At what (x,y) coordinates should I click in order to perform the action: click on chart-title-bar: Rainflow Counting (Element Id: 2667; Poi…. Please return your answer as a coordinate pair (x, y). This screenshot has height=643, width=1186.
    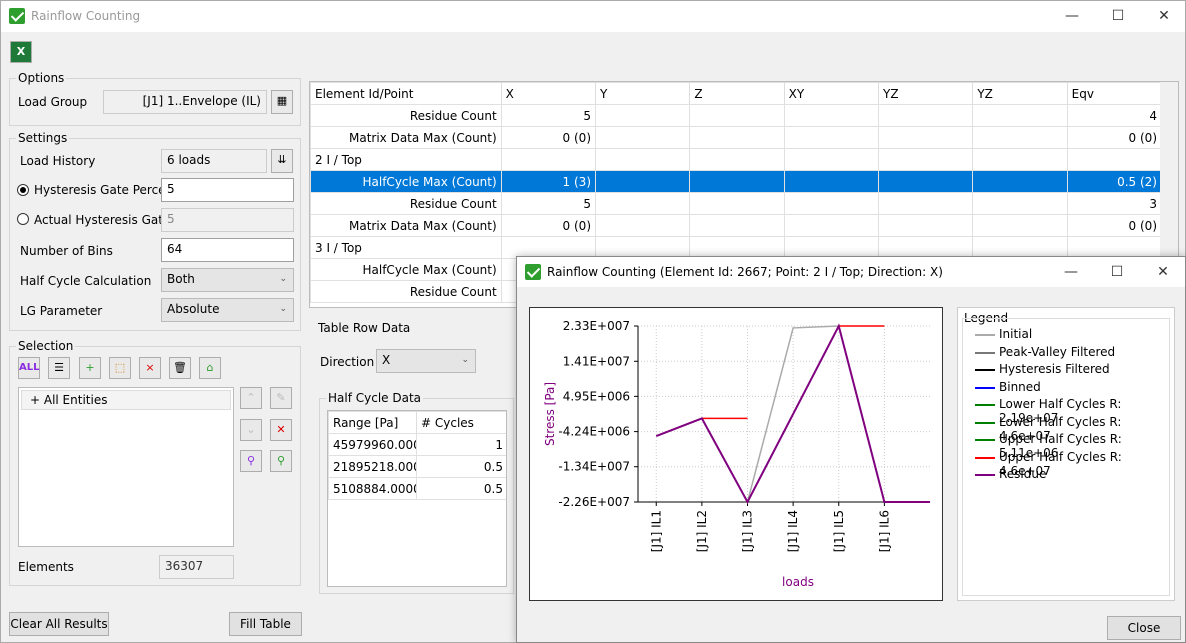
    Looking at the image, I should click on (851, 272).